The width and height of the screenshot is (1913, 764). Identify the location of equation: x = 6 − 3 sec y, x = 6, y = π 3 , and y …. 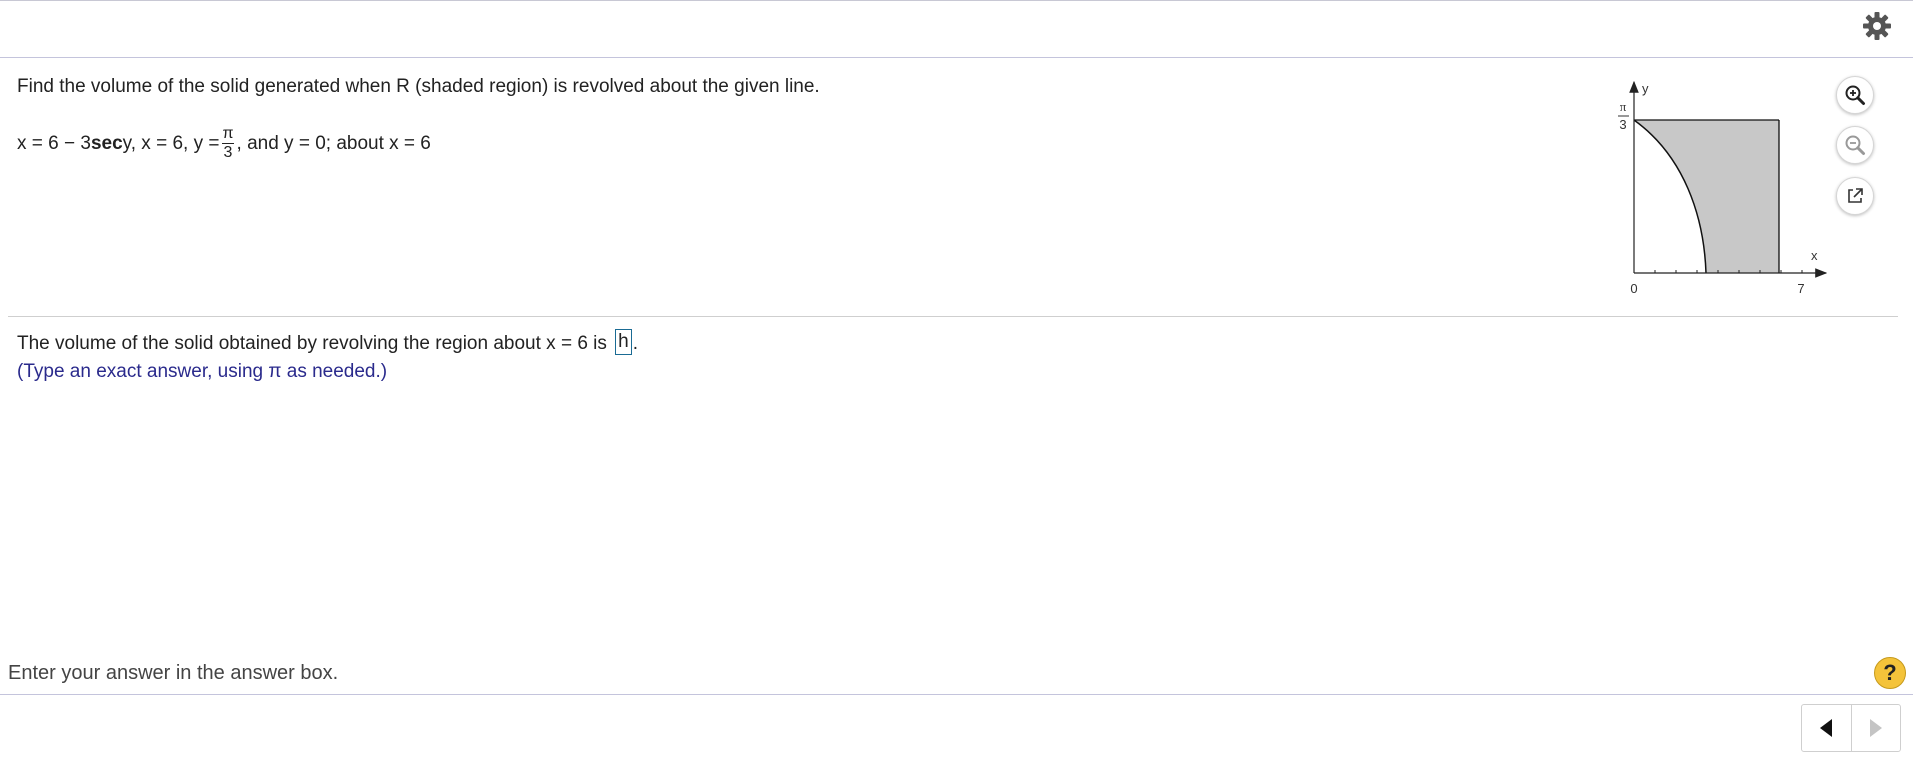
(224, 149).